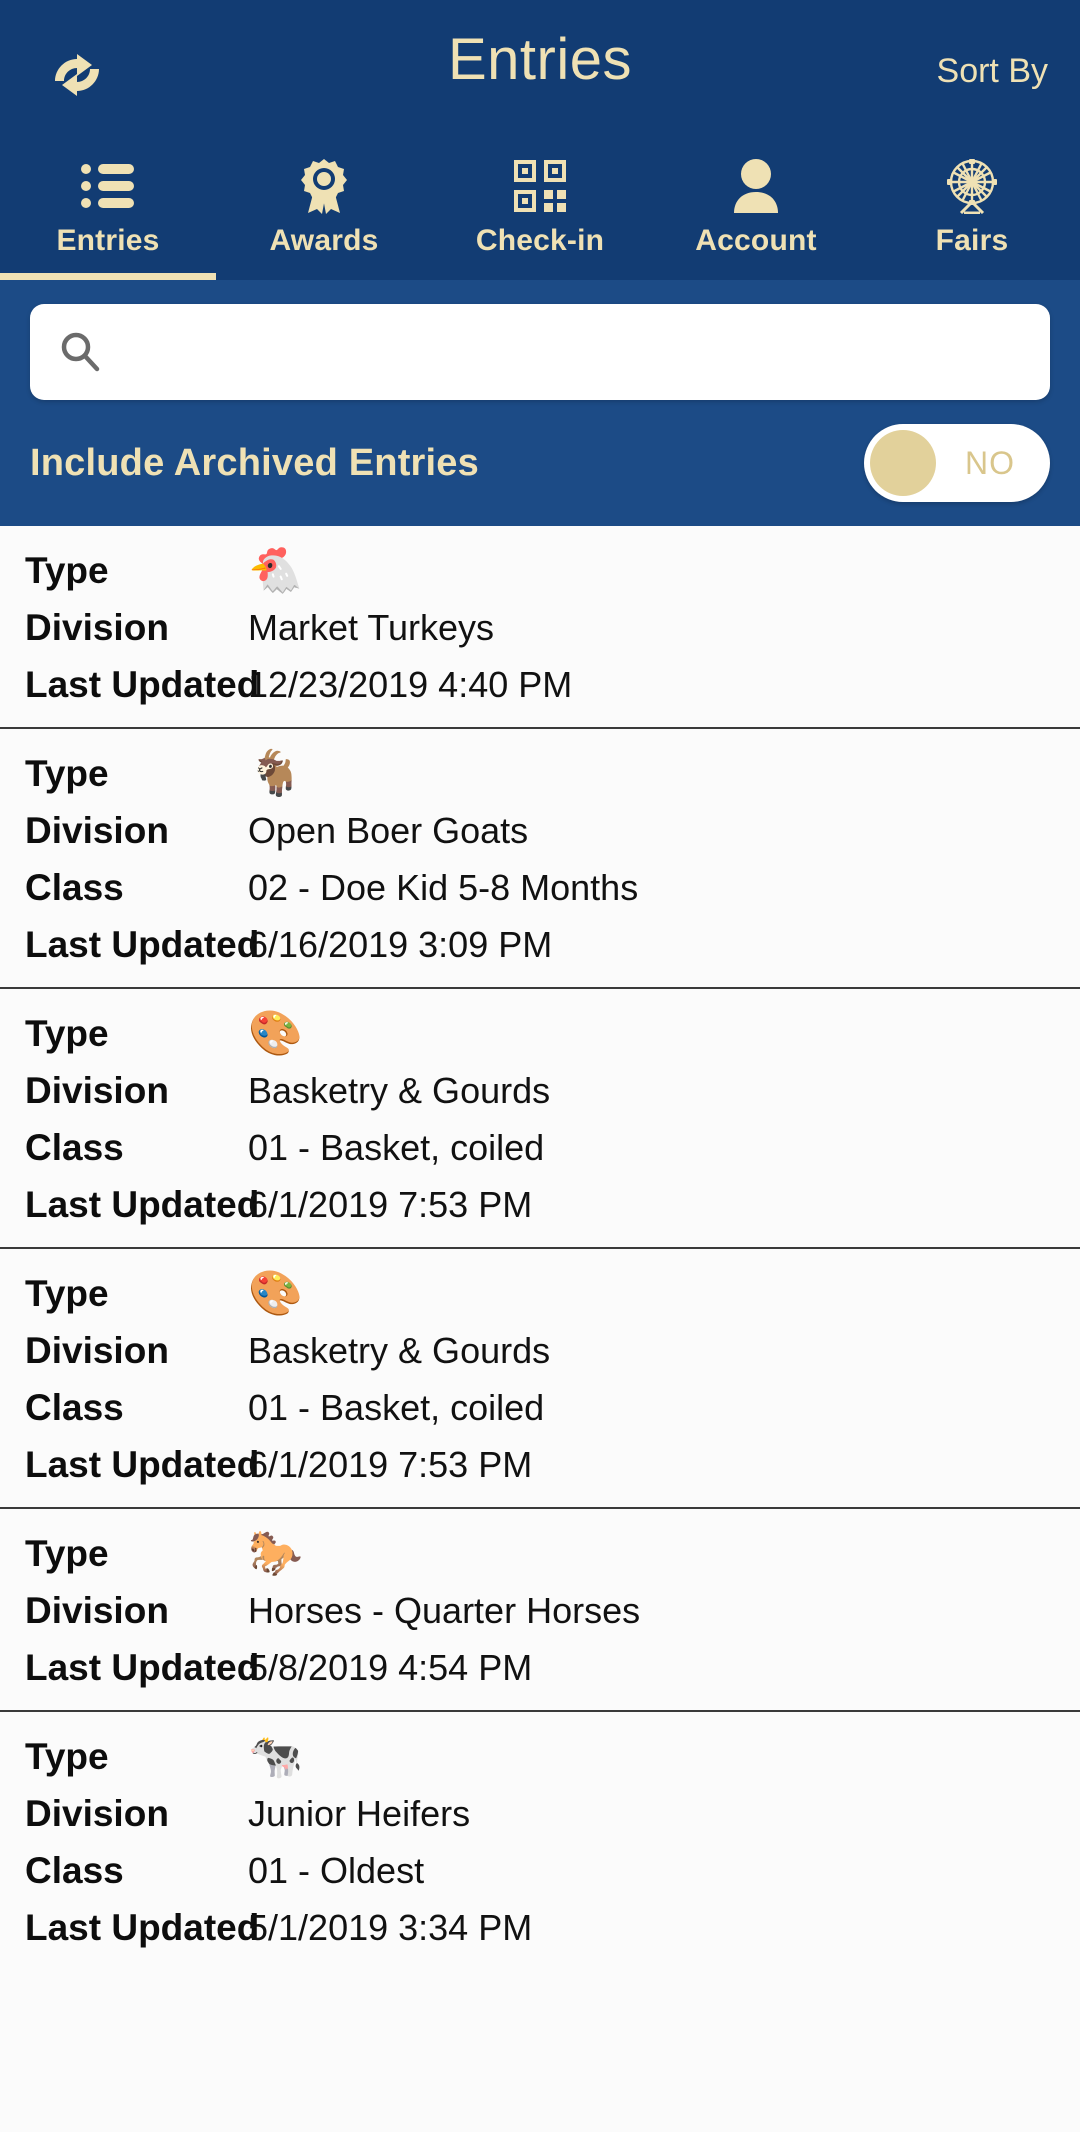 This screenshot has height=2132, width=1080. I want to click on tab-awards-label: Awards, so click(324, 240).